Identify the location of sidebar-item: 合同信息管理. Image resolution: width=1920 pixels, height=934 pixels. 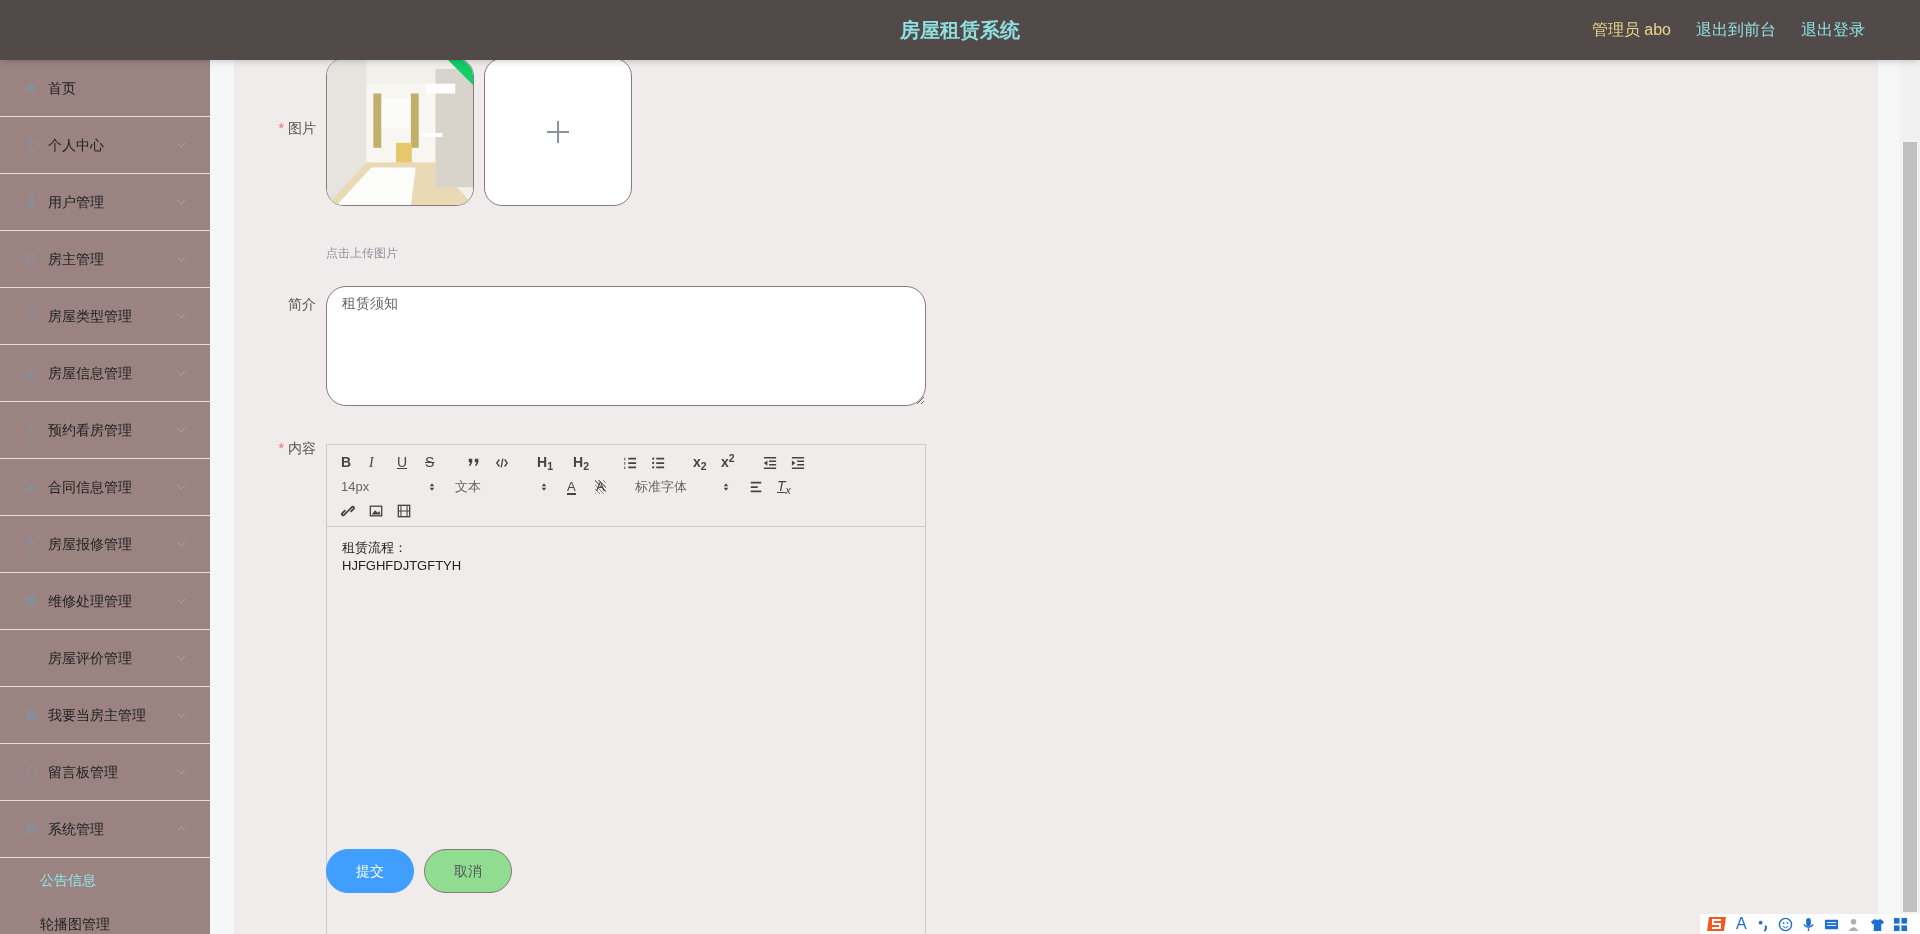
(105, 487).